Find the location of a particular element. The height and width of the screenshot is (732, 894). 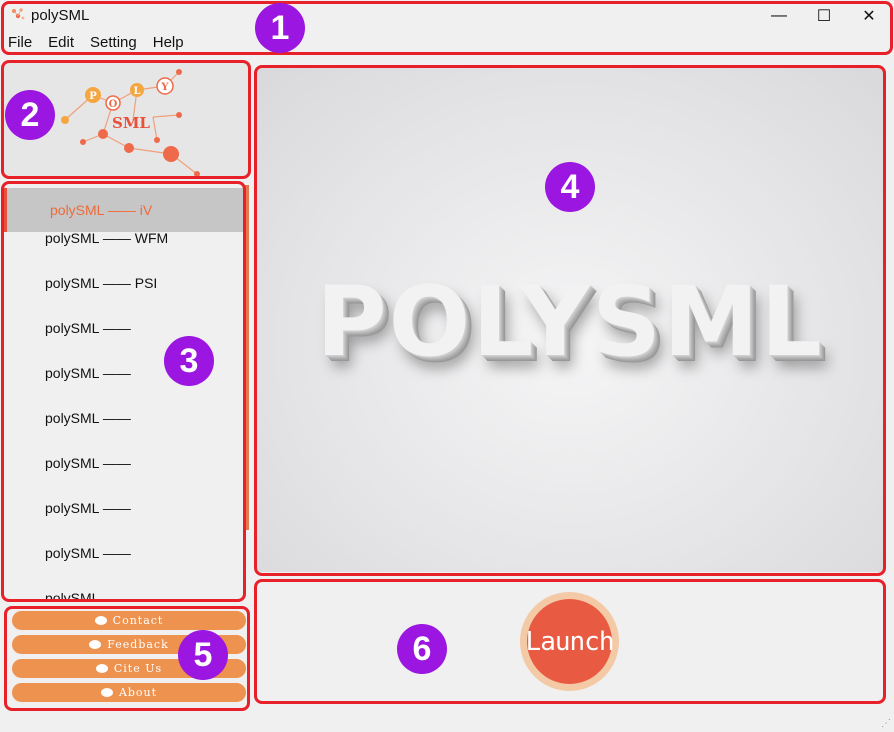

launch-button: Launch is located at coordinates (570, 641).